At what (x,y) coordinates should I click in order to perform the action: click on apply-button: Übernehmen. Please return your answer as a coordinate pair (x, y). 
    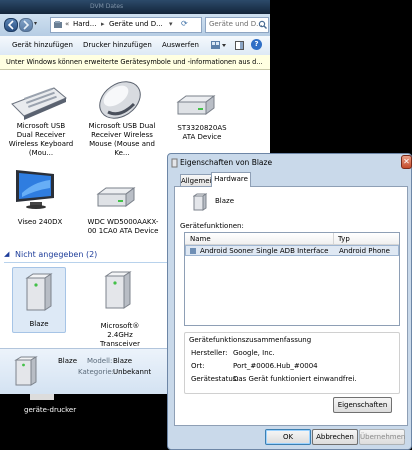
    Looking at the image, I should click on (382, 437).